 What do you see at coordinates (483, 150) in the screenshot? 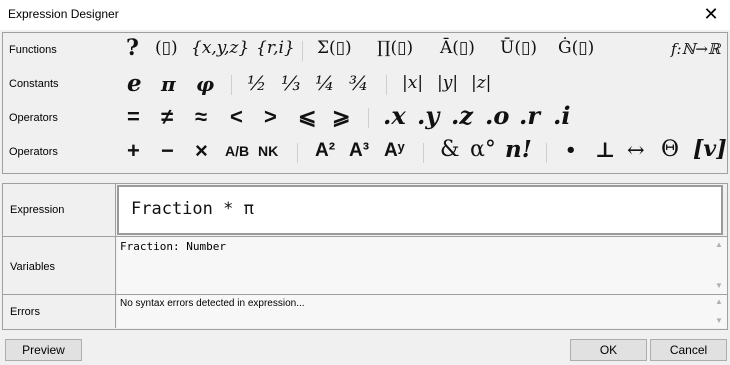
I see `degree-symbol: α°` at bounding box center [483, 150].